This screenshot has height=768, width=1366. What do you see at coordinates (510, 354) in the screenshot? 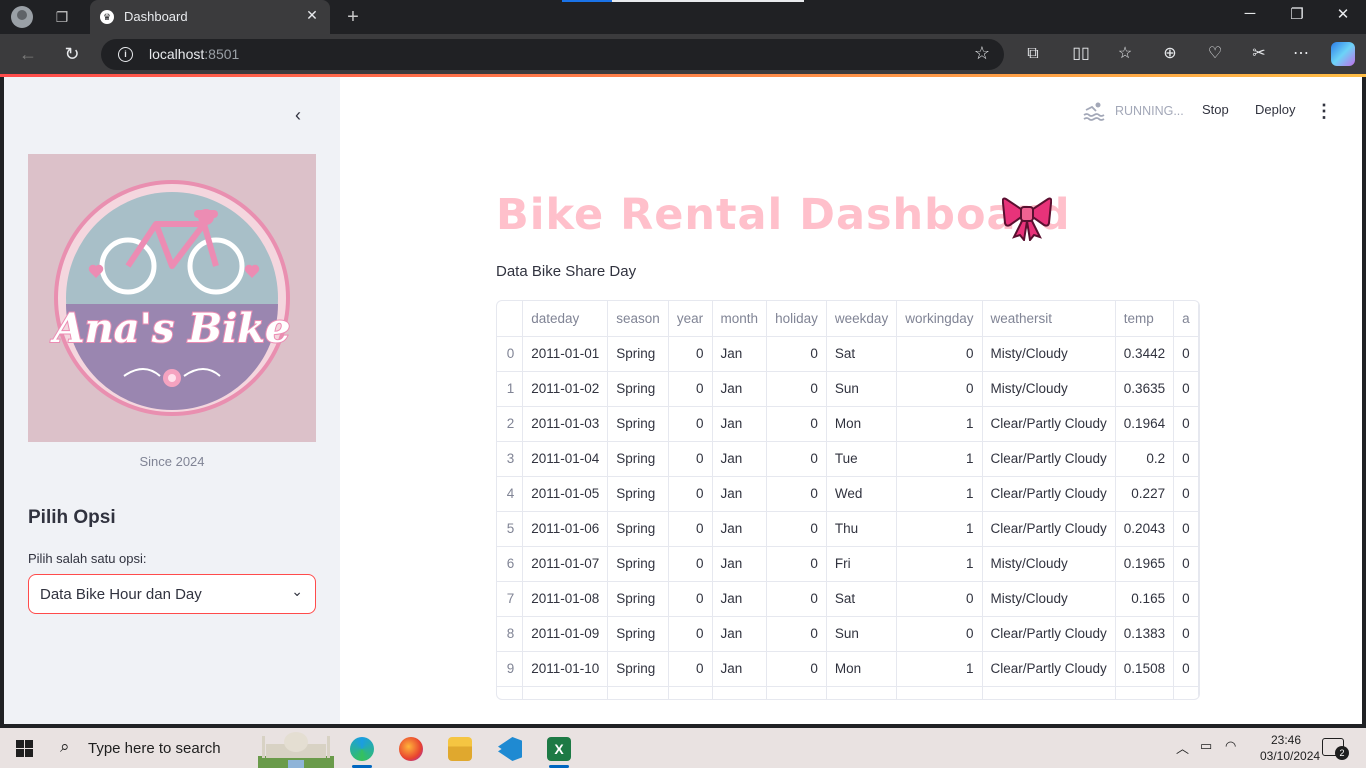
I see `row-index: 0` at bounding box center [510, 354].